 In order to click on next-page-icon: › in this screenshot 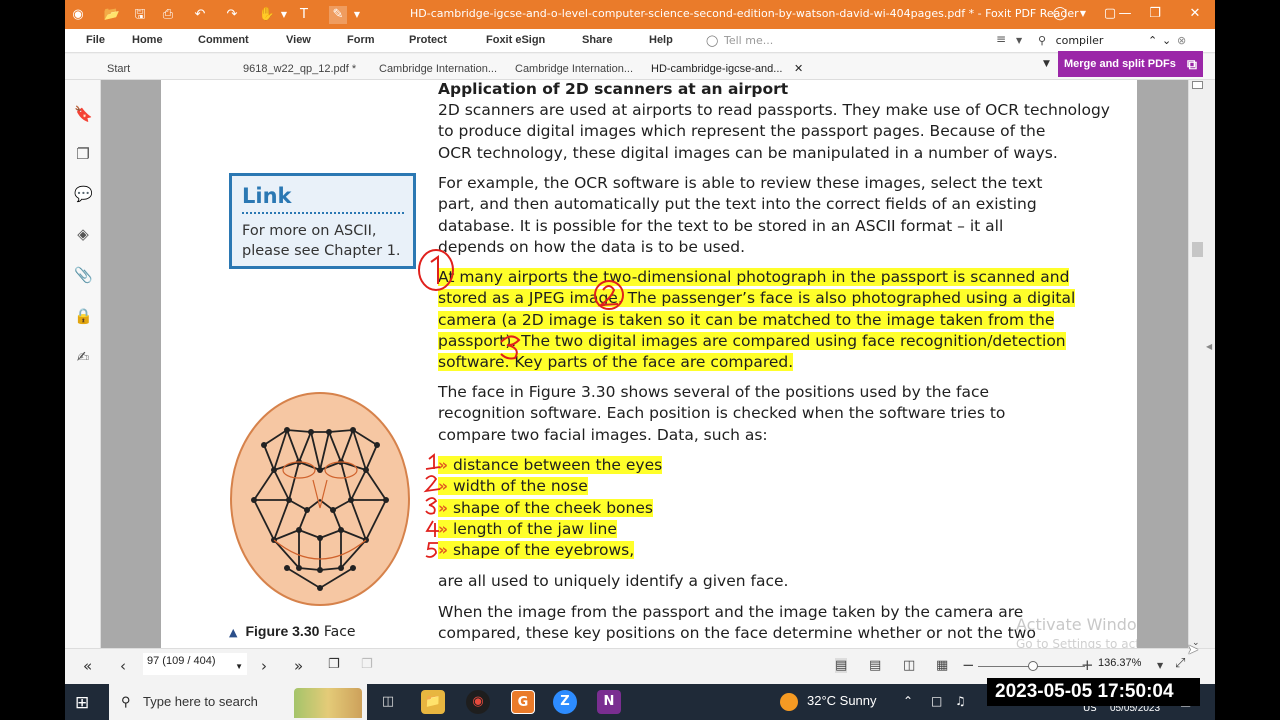, I will do `click(264, 666)`.